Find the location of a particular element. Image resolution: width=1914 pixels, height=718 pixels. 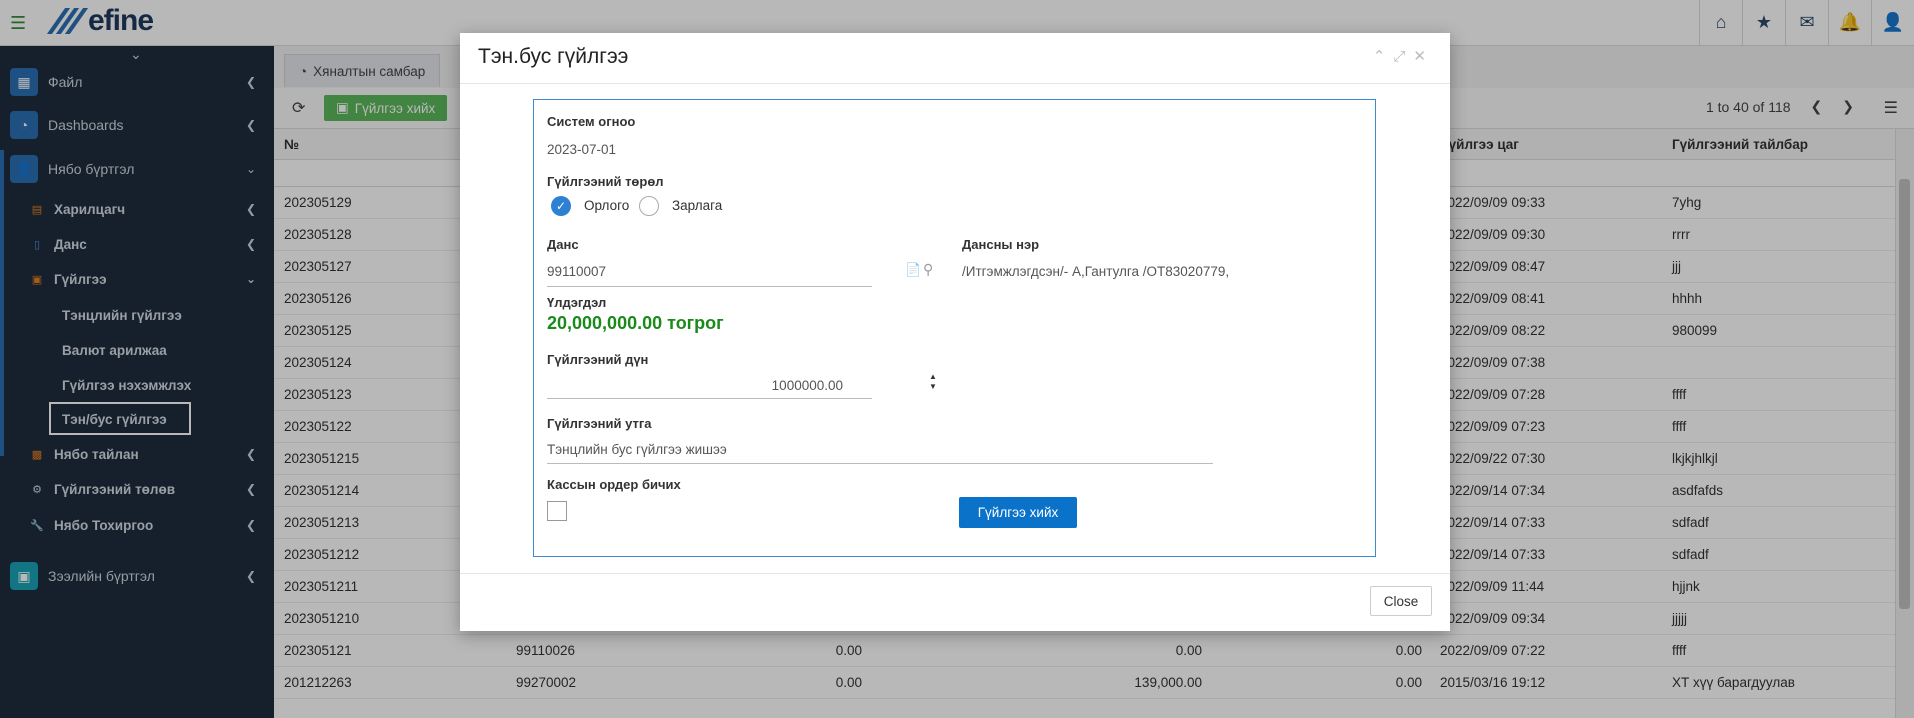

purpose-label: Гүйлгээний утга is located at coordinates (599, 423).